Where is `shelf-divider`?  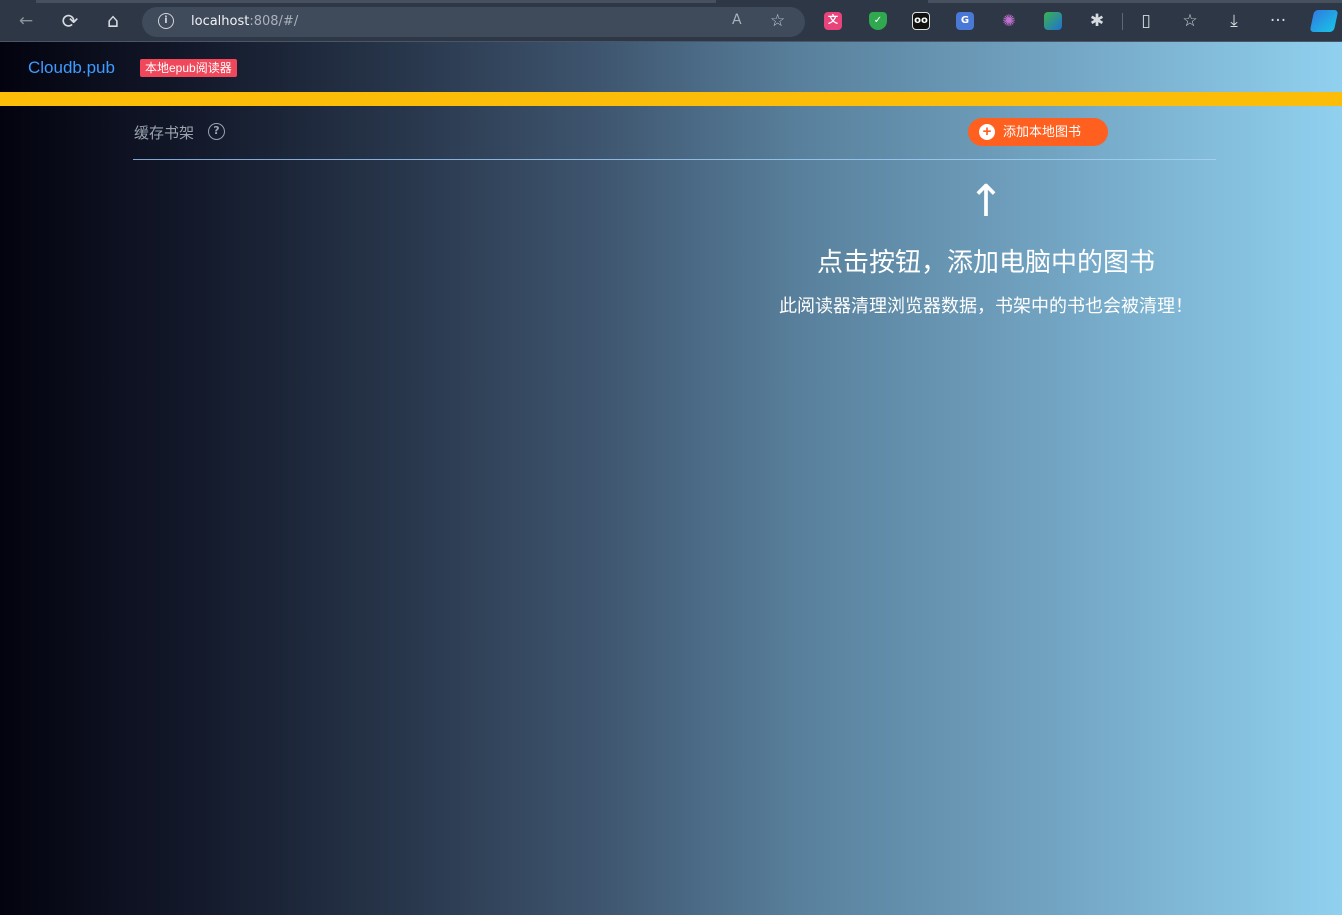 shelf-divider is located at coordinates (674, 159).